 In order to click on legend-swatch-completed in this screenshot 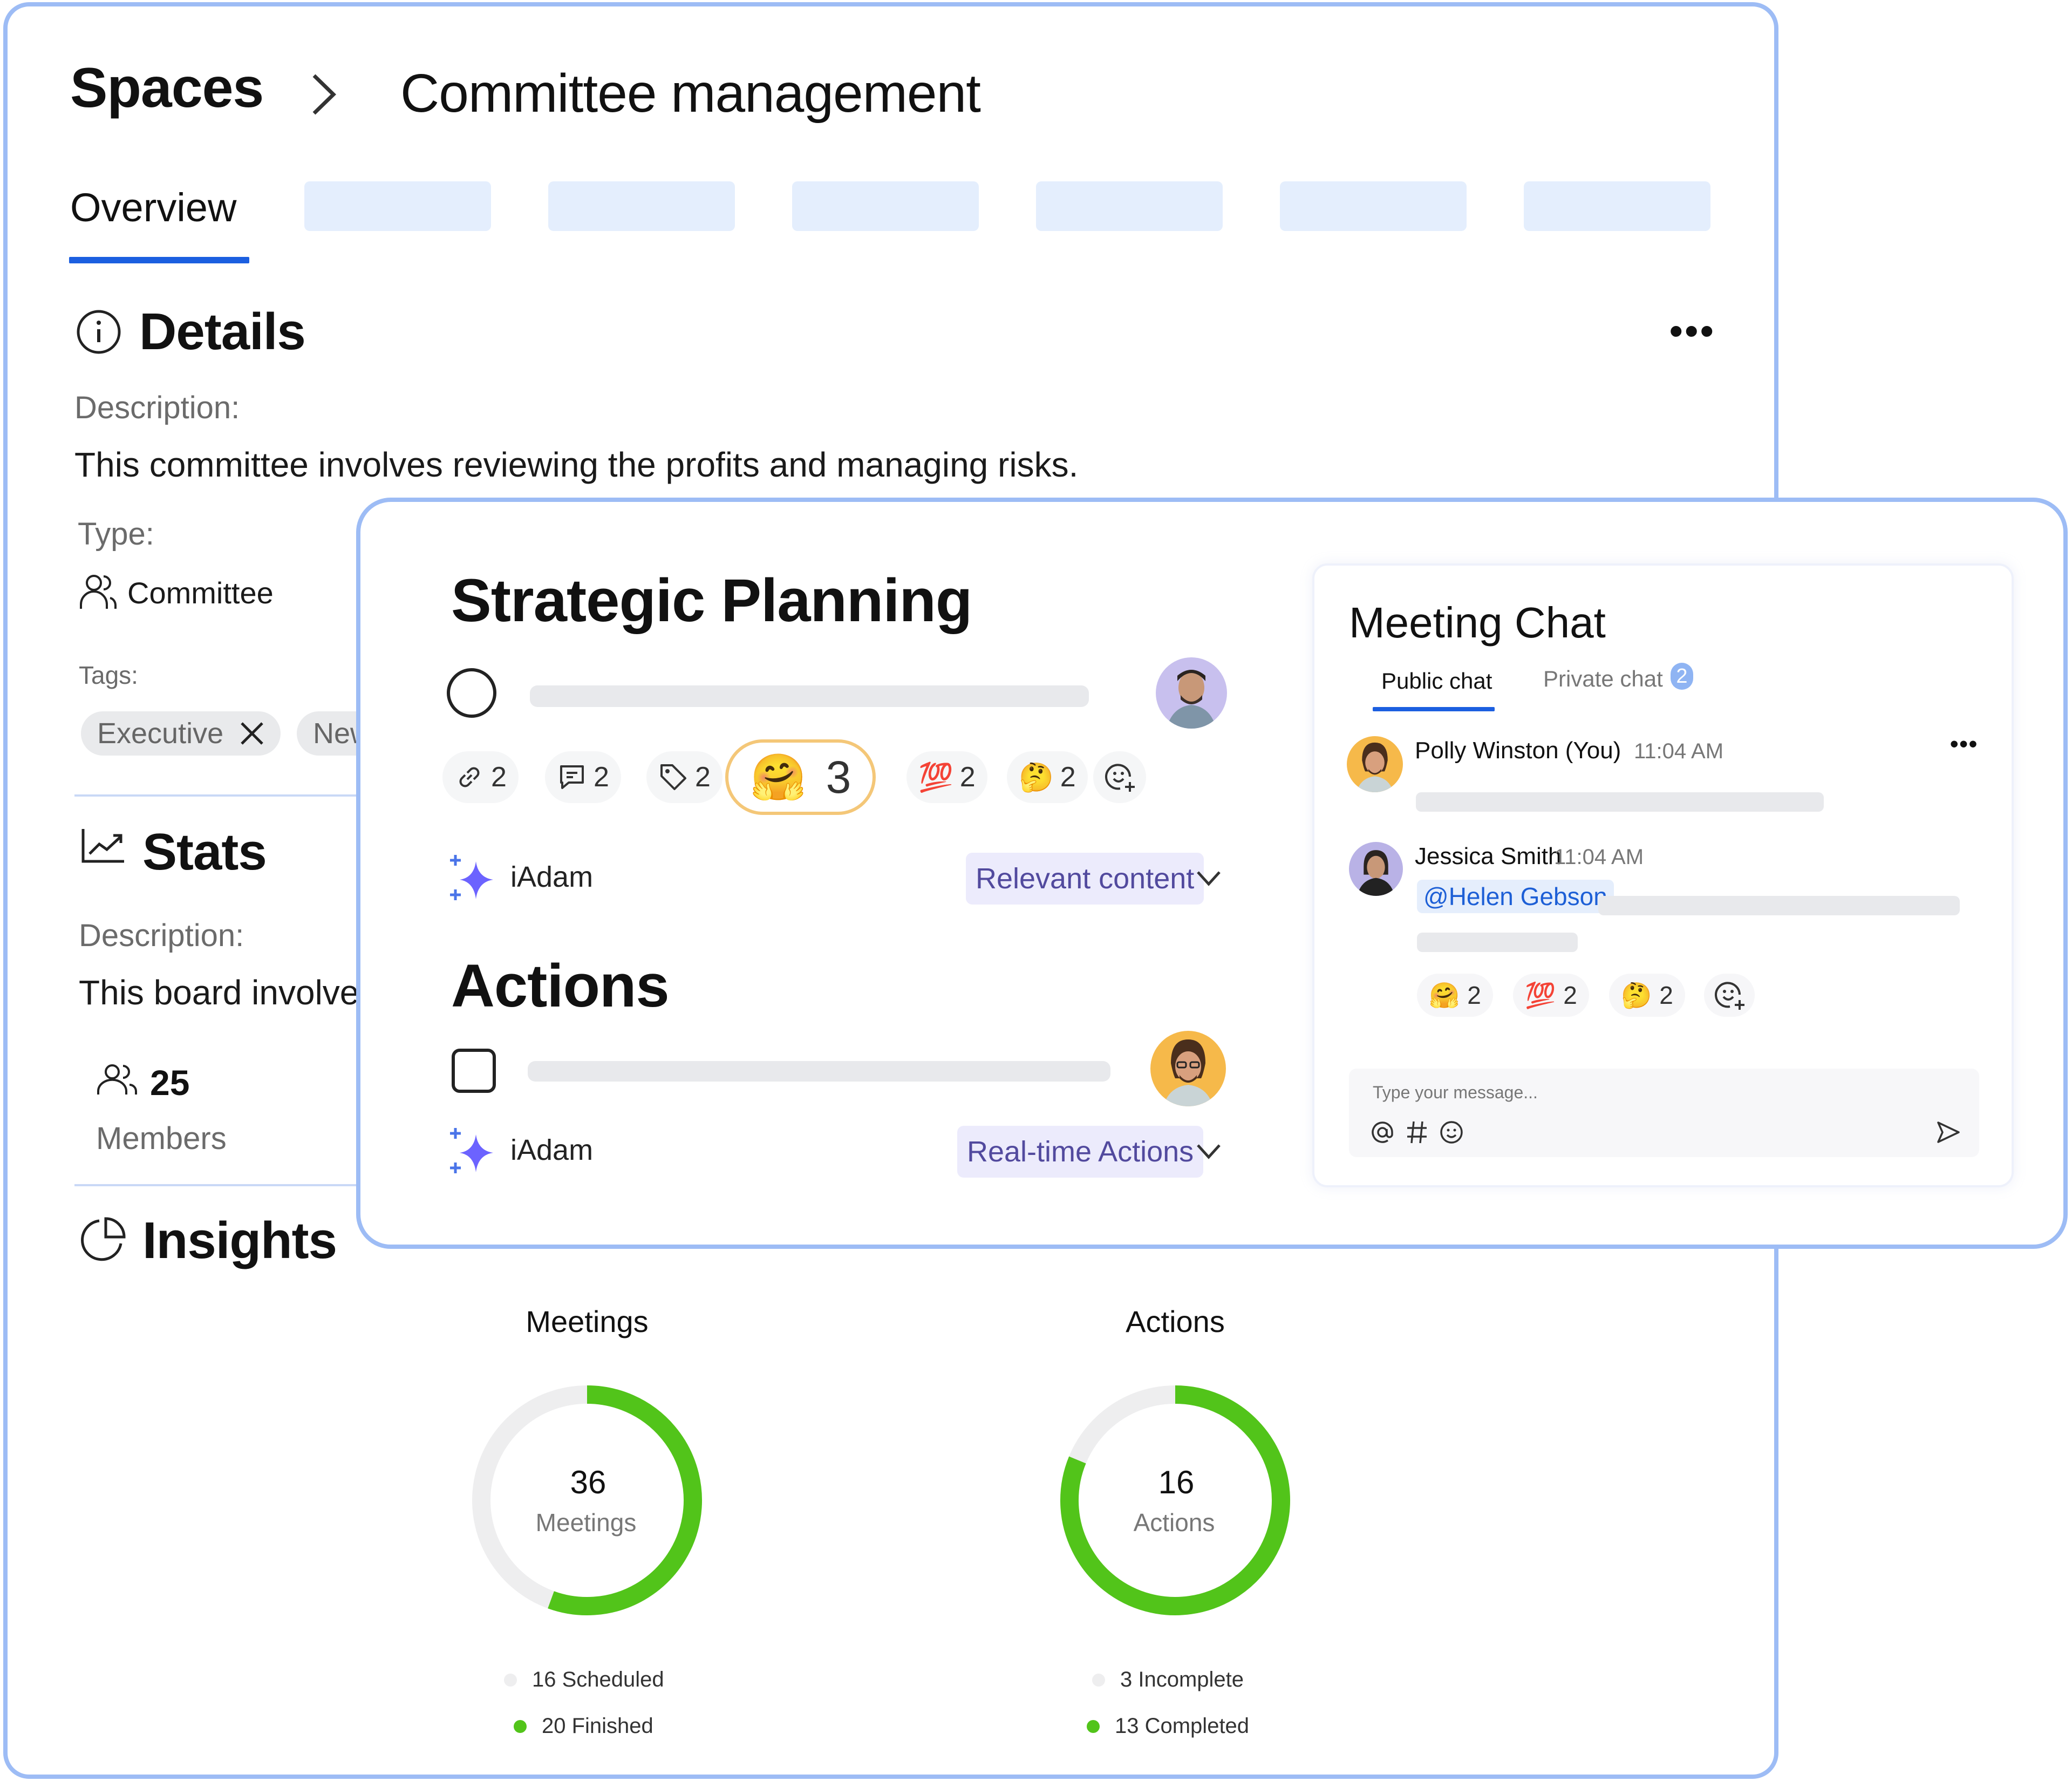, I will do `click(1093, 1726)`.